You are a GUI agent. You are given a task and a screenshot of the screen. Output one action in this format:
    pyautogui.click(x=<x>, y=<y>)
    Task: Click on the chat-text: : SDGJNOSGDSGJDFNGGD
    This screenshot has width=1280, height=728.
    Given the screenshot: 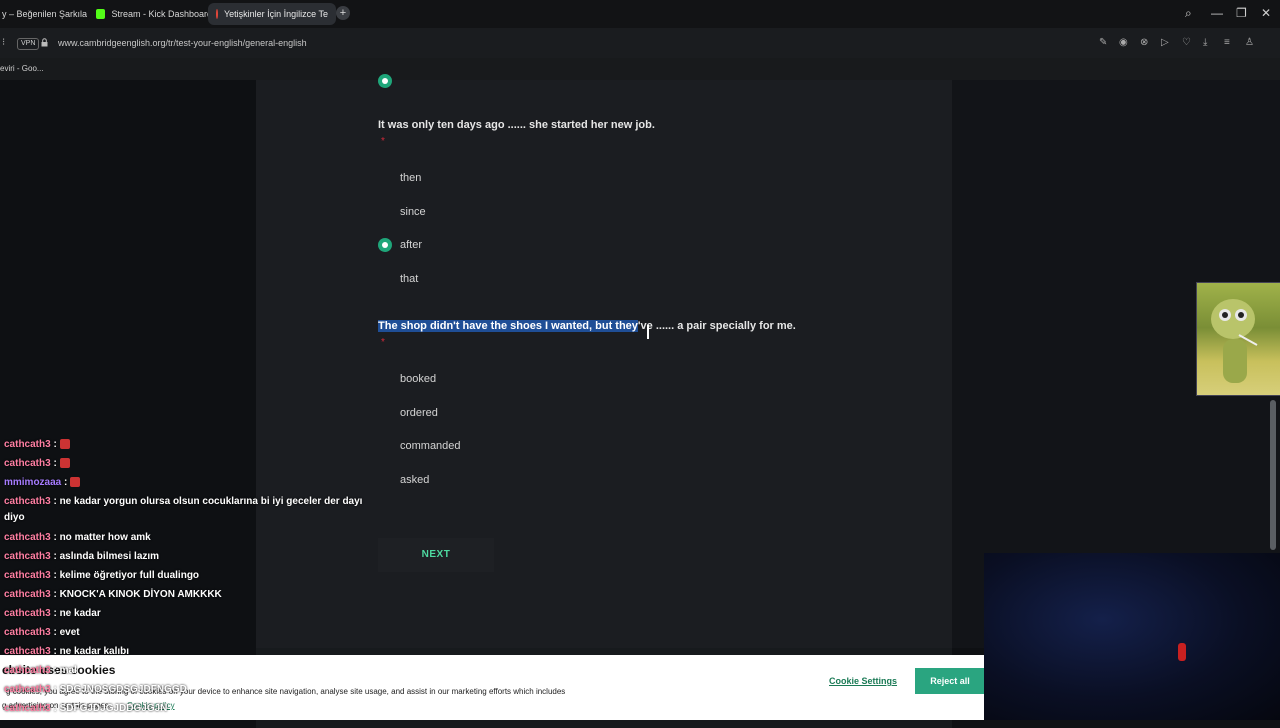 What is the action you would take?
    pyautogui.click(x=118, y=689)
    